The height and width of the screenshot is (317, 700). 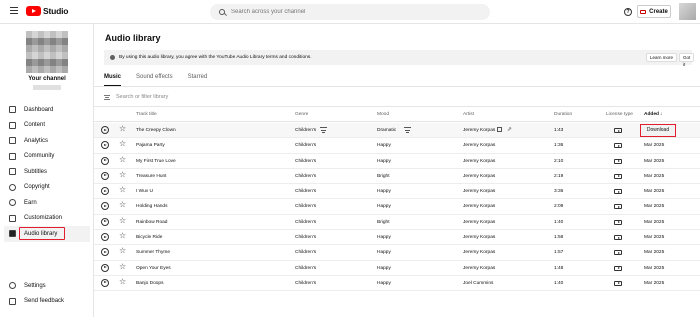 I want to click on sidebar-item-customization: Customization, so click(x=47, y=219).